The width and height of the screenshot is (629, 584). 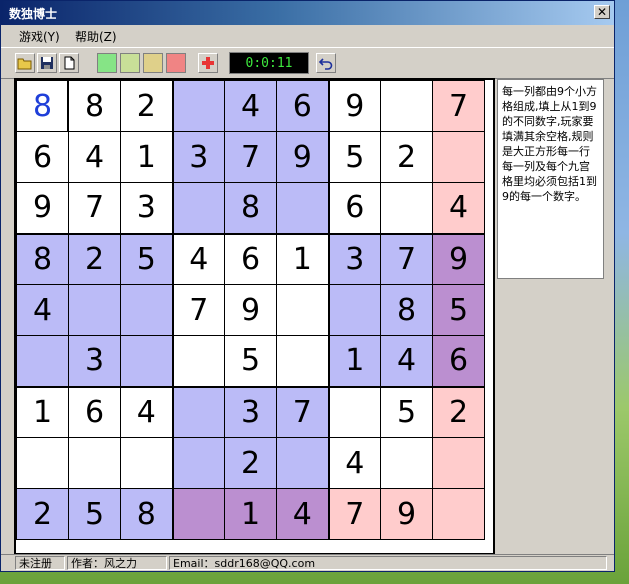 I want to click on add-button, so click(x=208, y=63).